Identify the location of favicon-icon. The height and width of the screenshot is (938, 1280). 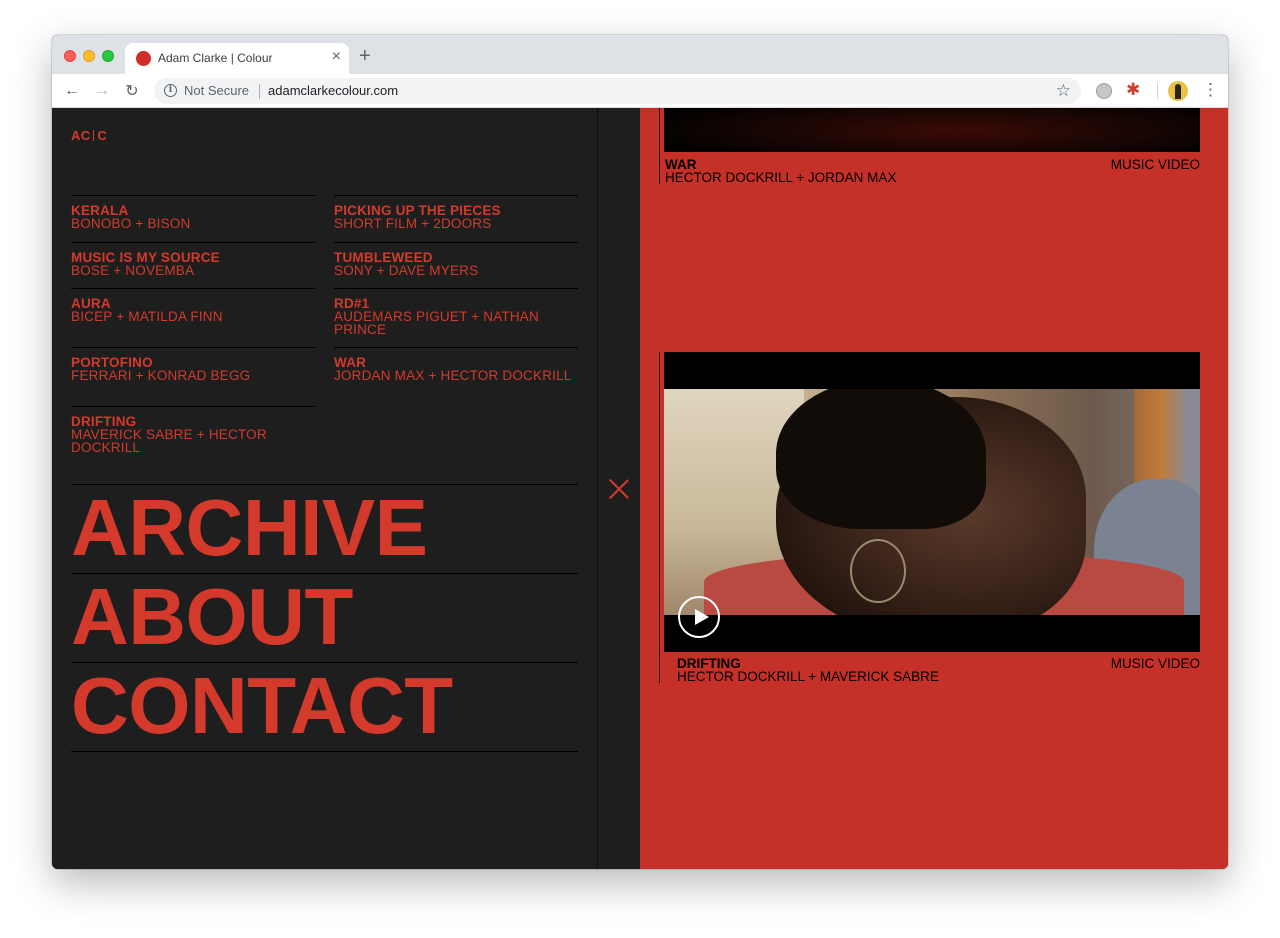
(143, 58).